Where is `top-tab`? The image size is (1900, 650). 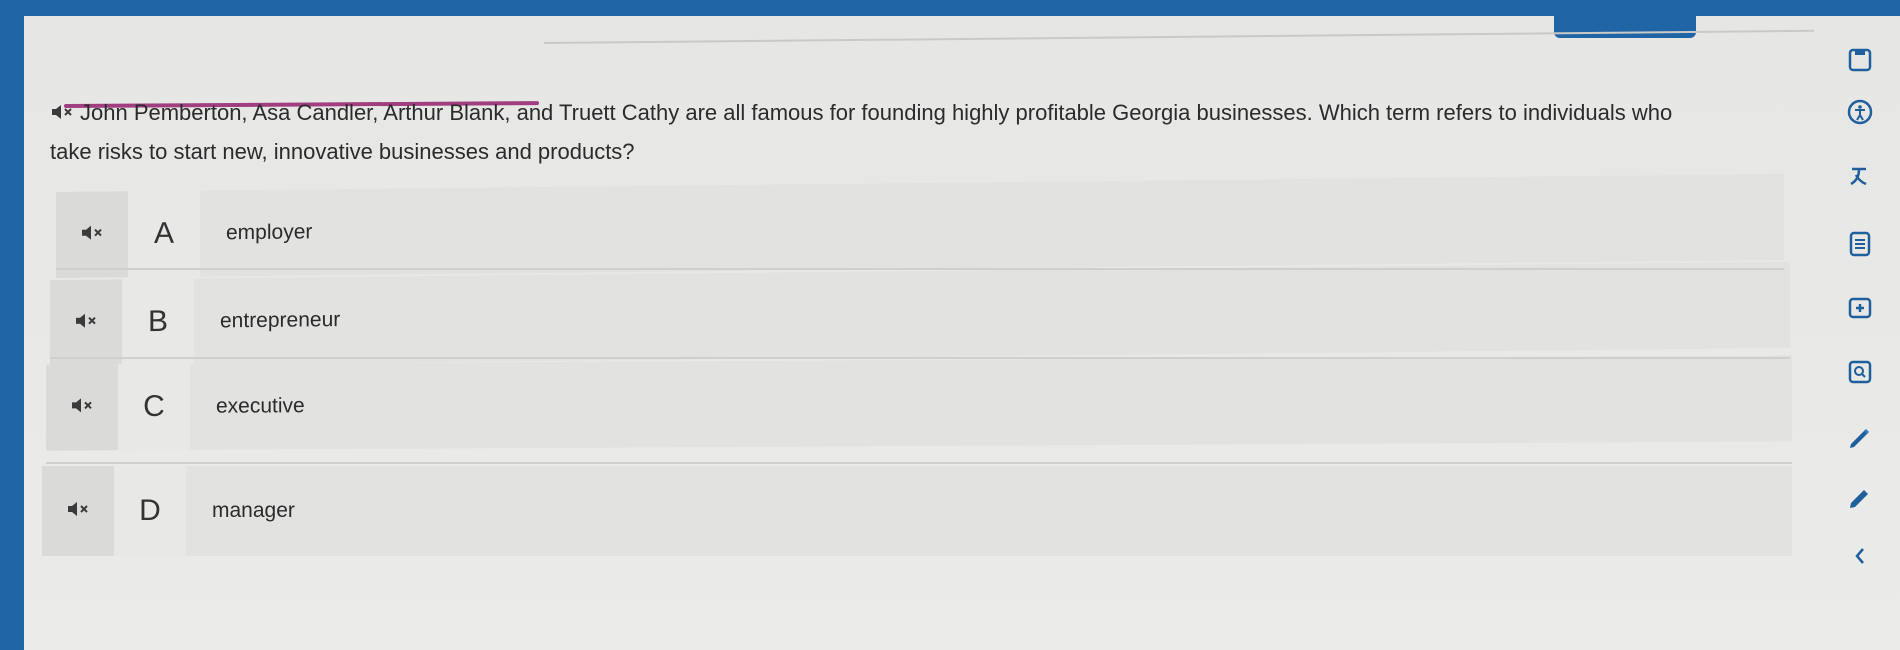 top-tab is located at coordinates (1625, 27).